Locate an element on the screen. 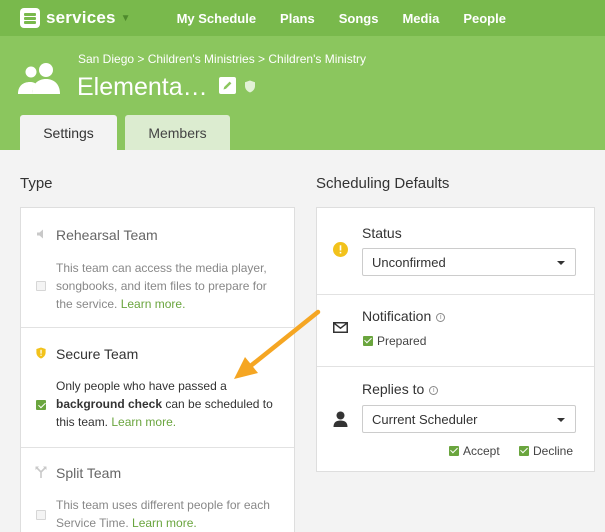  split-icon is located at coordinates (41, 472).